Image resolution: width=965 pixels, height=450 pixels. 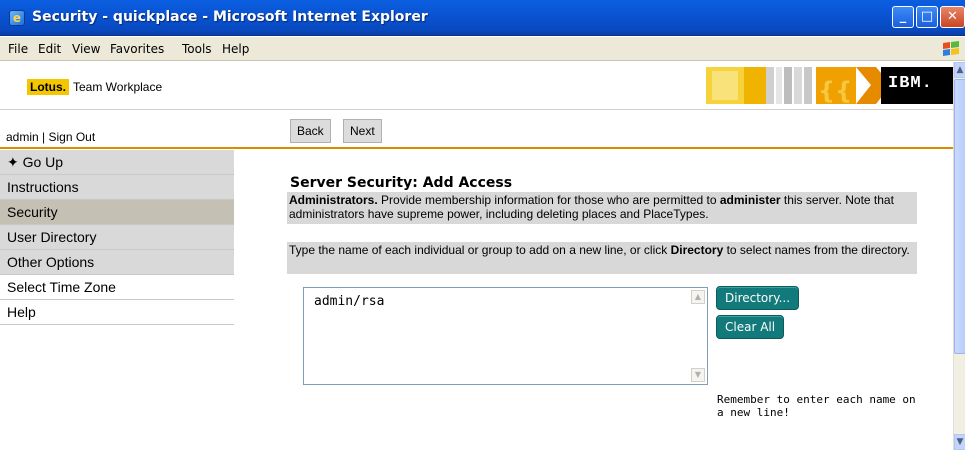 I want to click on administer-bold: administer, so click(x=750, y=200).